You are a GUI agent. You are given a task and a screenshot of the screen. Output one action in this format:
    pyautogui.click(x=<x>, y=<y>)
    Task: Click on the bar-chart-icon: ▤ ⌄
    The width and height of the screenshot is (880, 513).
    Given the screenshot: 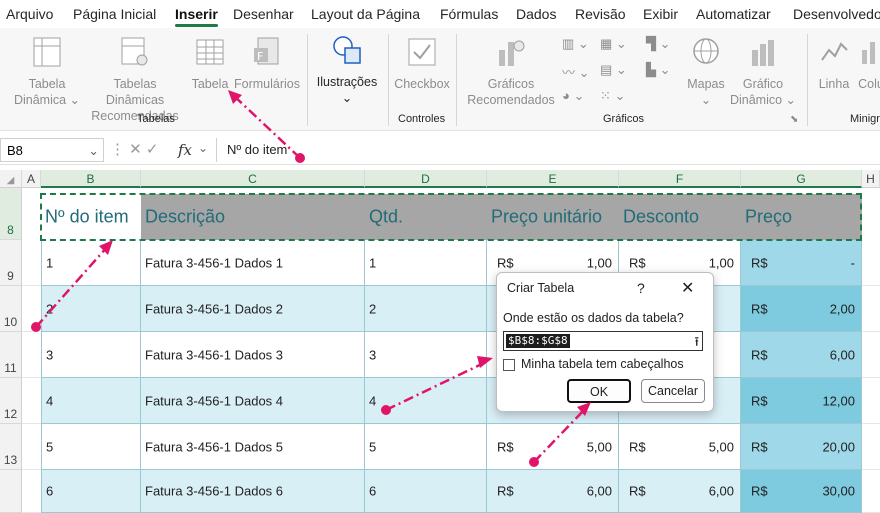 What is the action you would take?
    pyautogui.click(x=613, y=70)
    